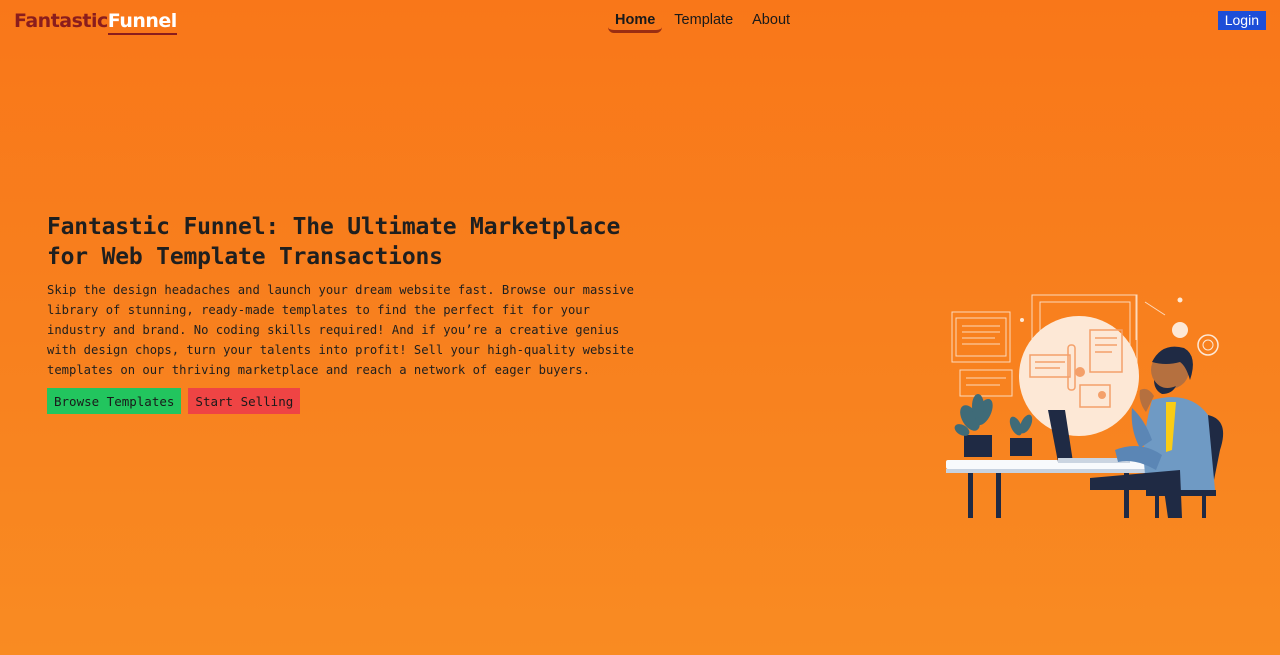  Describe the element at coordinates (1090, 407) in the screenshot. I see `man-working-on-laptop-illustration` at that location.